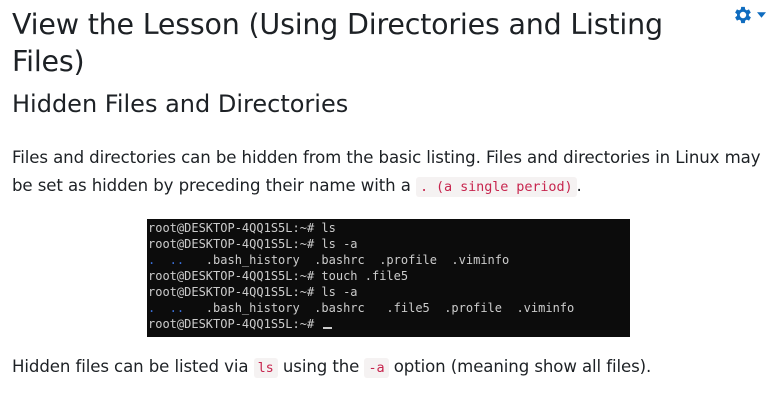 This screenshot has width=777, height=420. What do you see at coordinates (180, 104) in the screenshot?
I see `section-title: Hidden Files and Directories` at bounding box center [180, 104].